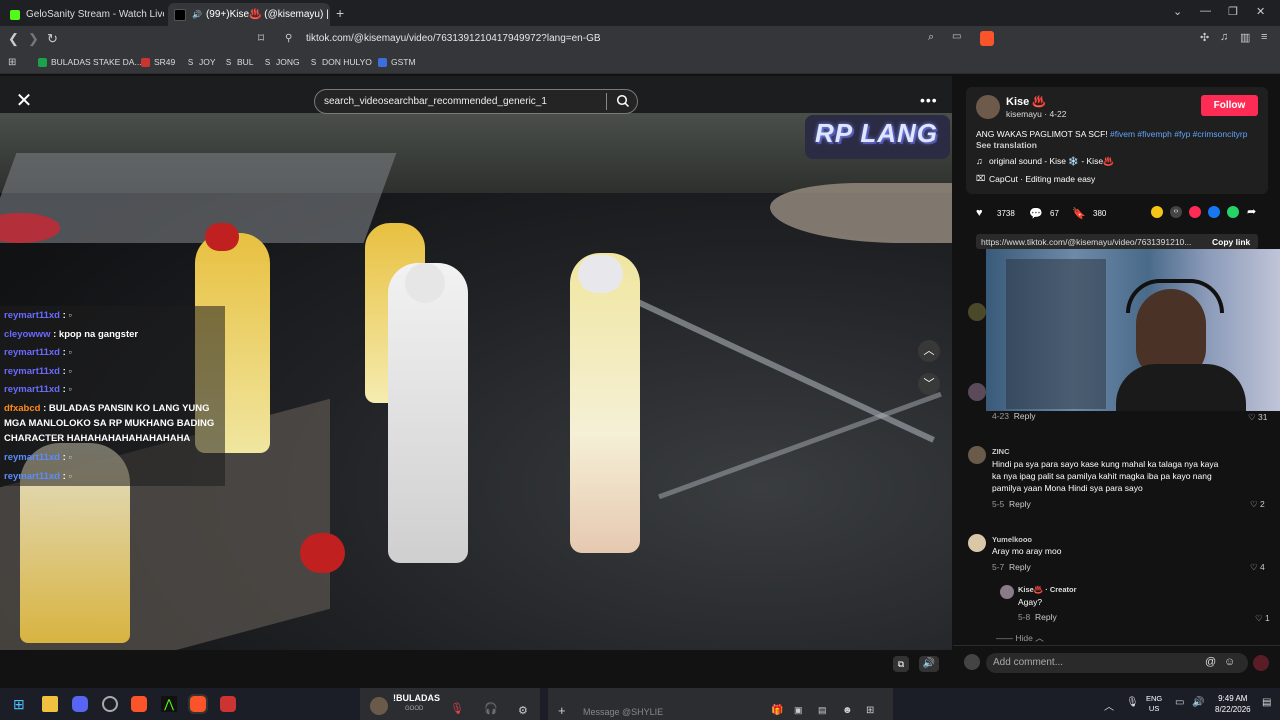 This screenshot has height=720, width=1280. I want to click on more-options-icon: •••, so click(929, 100).